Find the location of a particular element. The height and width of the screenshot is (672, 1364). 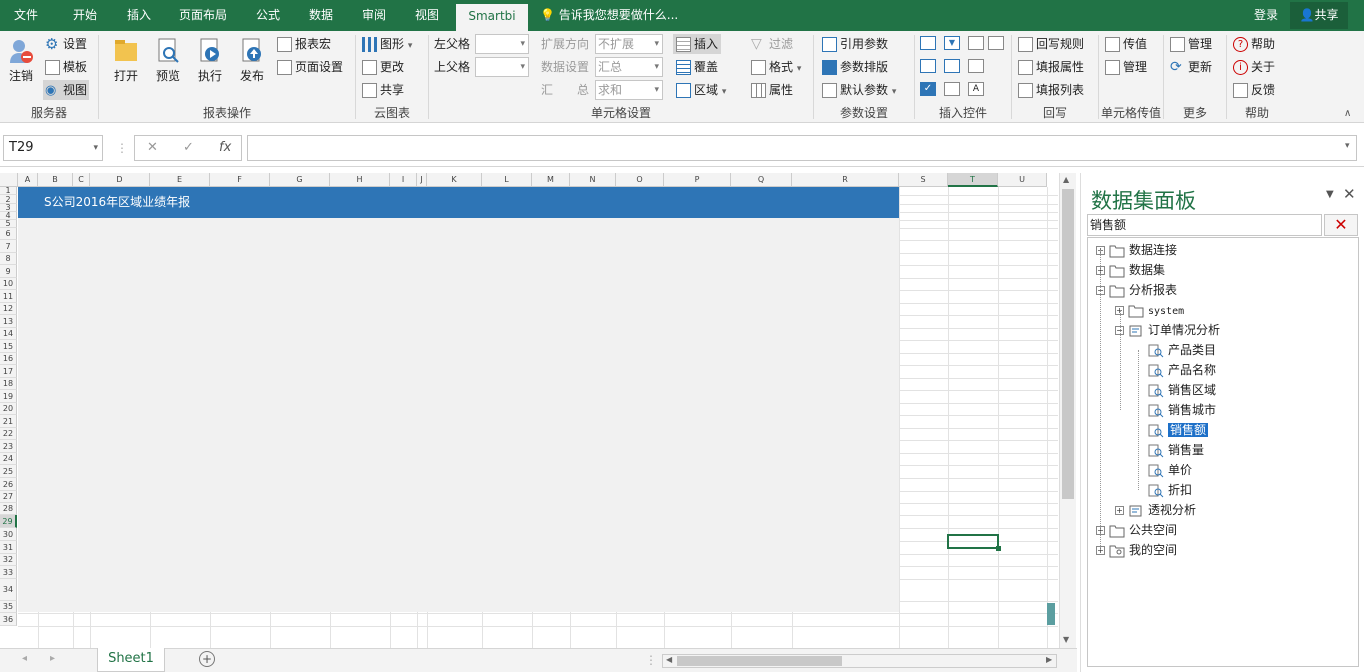

row-header: 8 is located at coordinates (8, 259).